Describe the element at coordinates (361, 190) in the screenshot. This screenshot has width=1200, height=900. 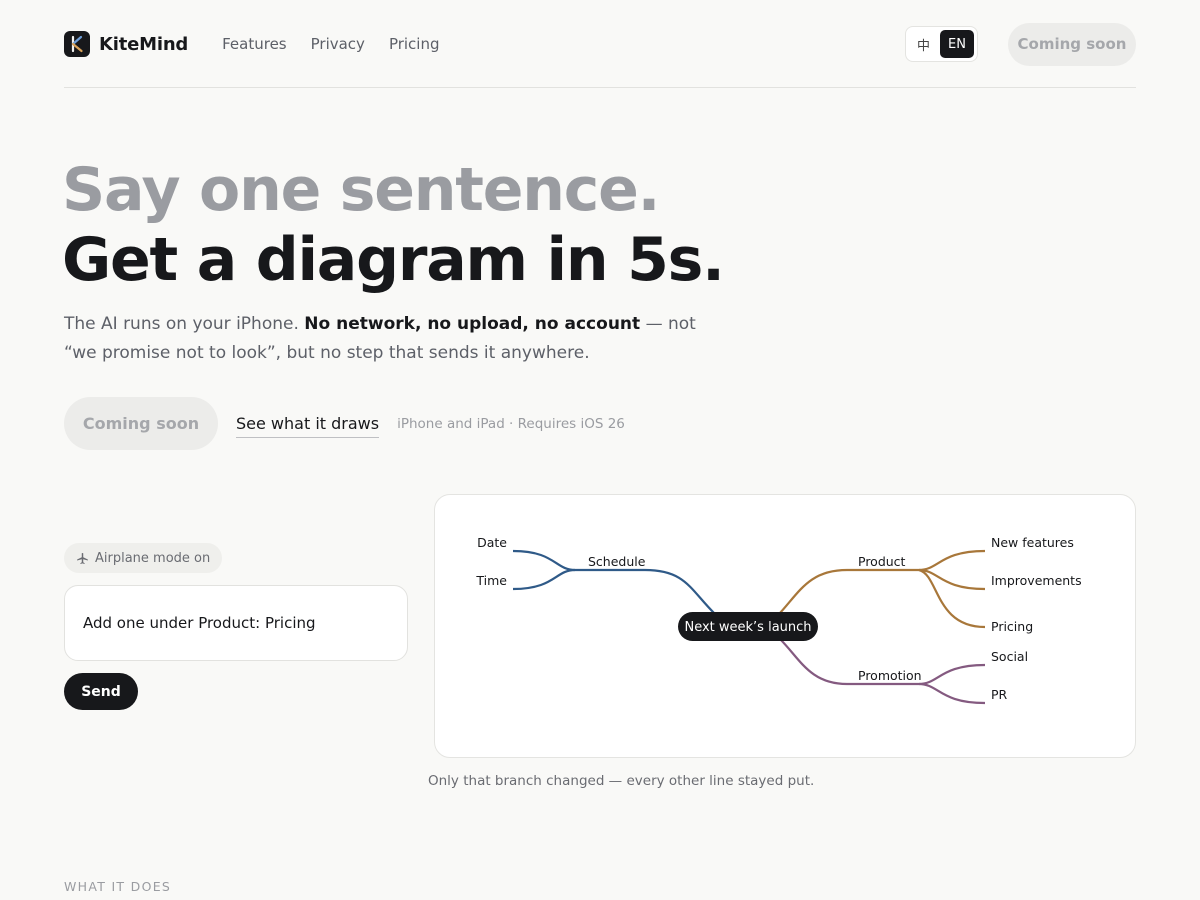
I see `hero-headline-line1: Say one sentence.` at that location.